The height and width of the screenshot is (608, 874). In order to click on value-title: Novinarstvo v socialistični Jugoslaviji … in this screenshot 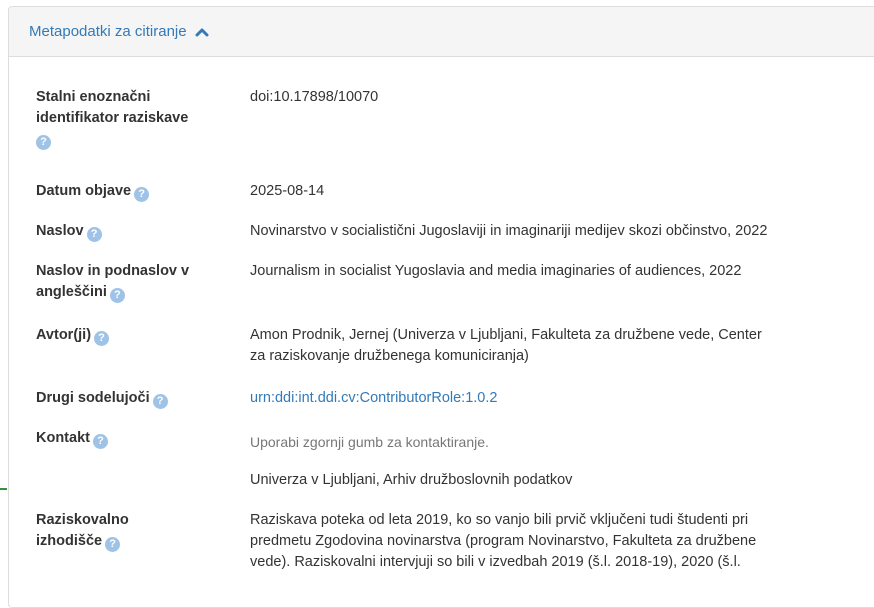, I will do `click(509, 231)`.